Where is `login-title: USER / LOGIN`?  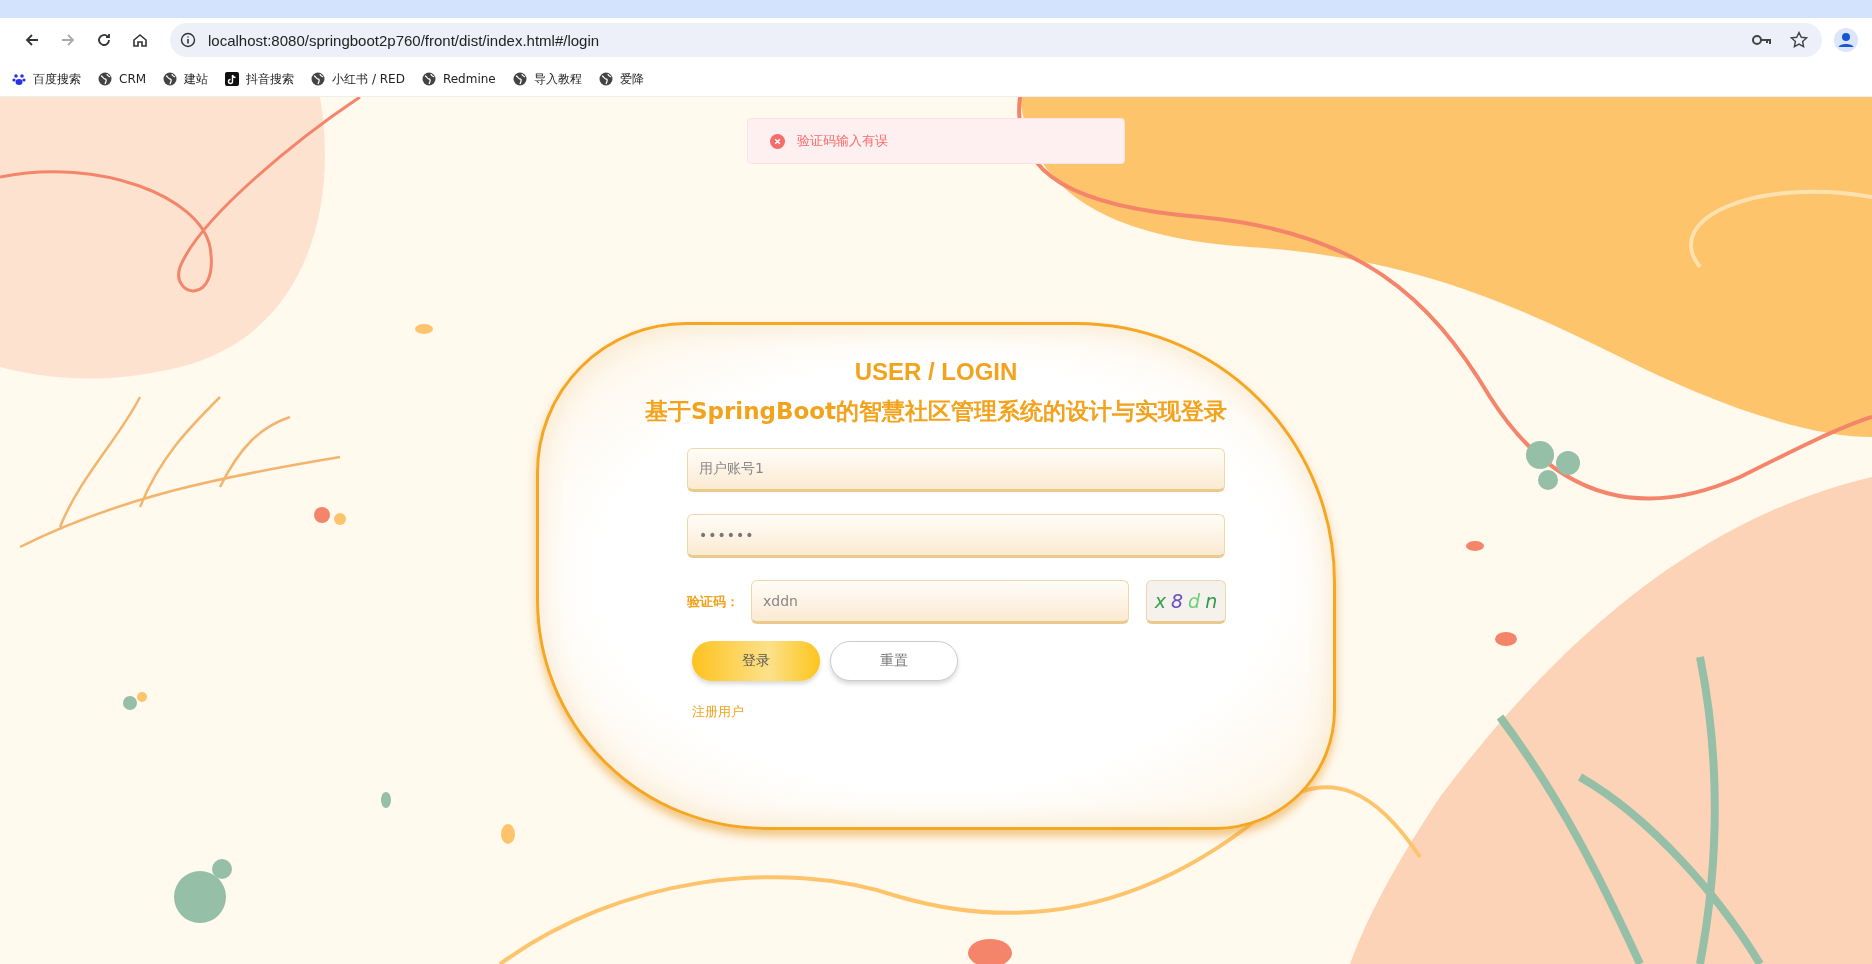
login-title: USER / LOGIN is located at coordinates (936, 372).